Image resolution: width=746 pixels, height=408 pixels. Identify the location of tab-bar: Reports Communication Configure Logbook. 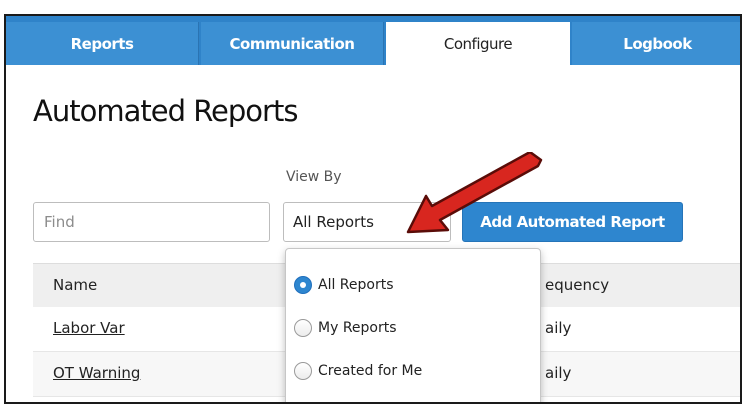
(373, 40).